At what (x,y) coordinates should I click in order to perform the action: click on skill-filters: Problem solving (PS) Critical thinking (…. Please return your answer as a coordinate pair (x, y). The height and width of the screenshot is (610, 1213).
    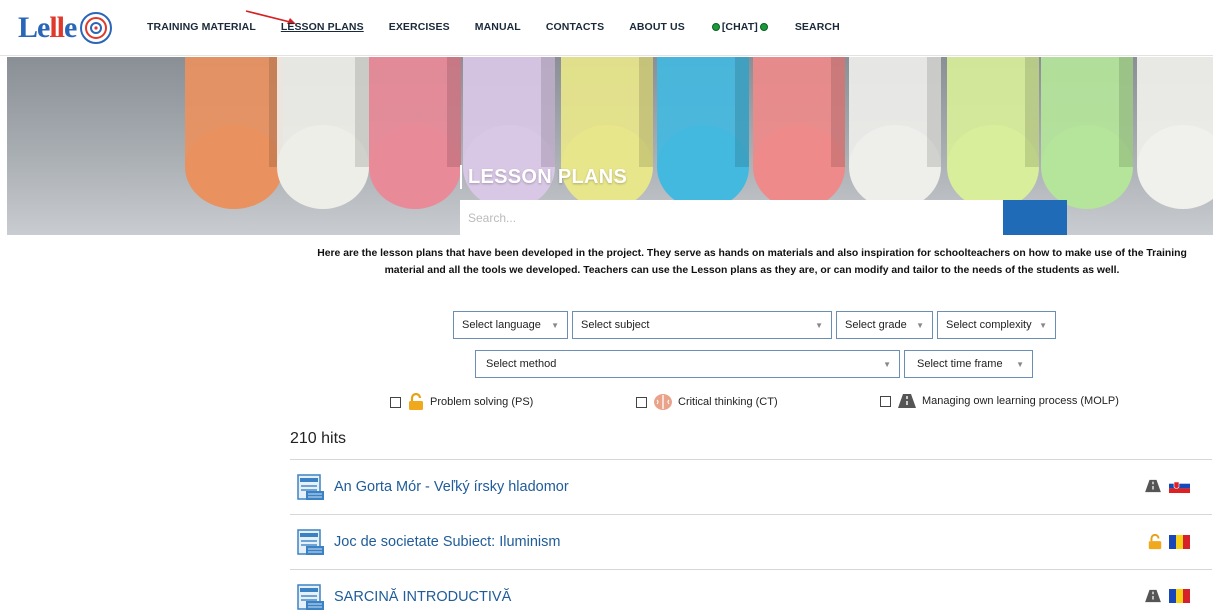
    Looking at the image, I should click on (606, 403).